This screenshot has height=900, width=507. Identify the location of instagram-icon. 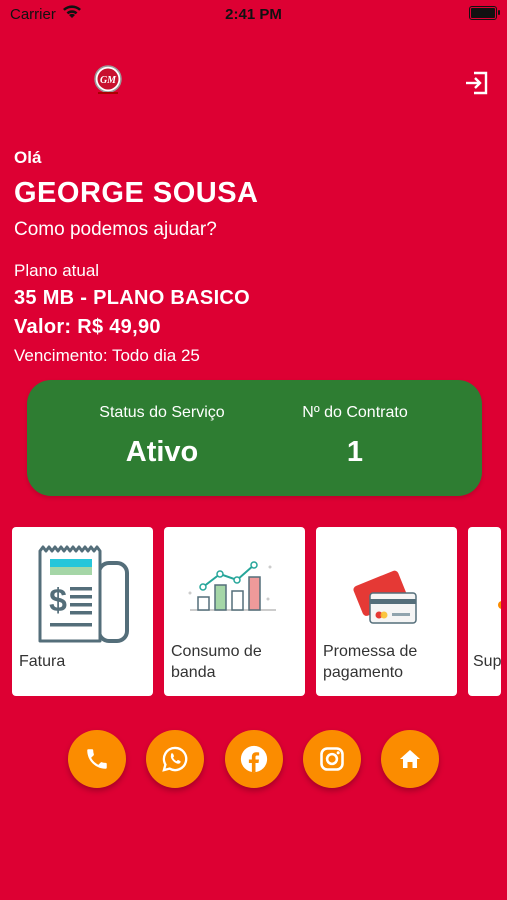
(332, 759).